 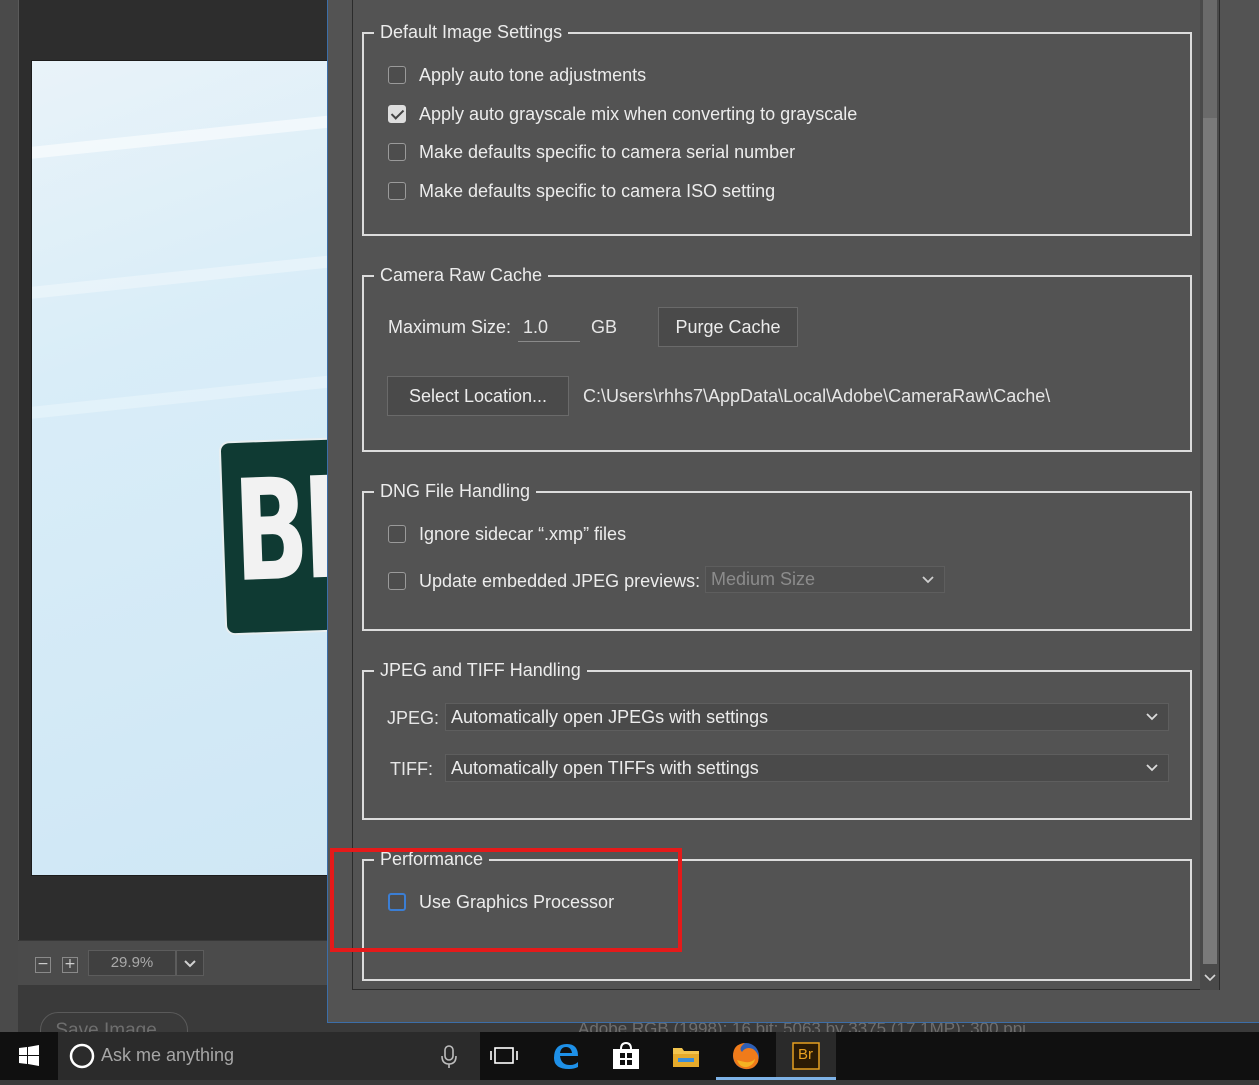 I want to click on auto-tone-checkbox, so click(x=397, y=75).